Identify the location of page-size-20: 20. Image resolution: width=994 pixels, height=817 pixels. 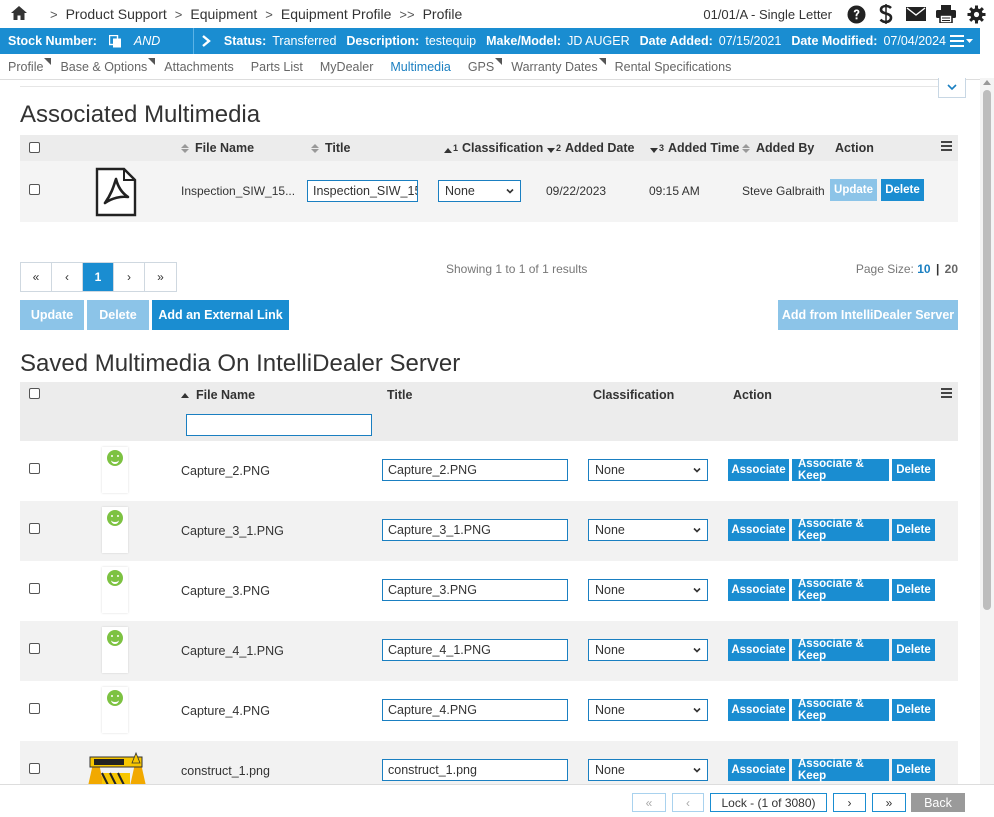
(951, 269).